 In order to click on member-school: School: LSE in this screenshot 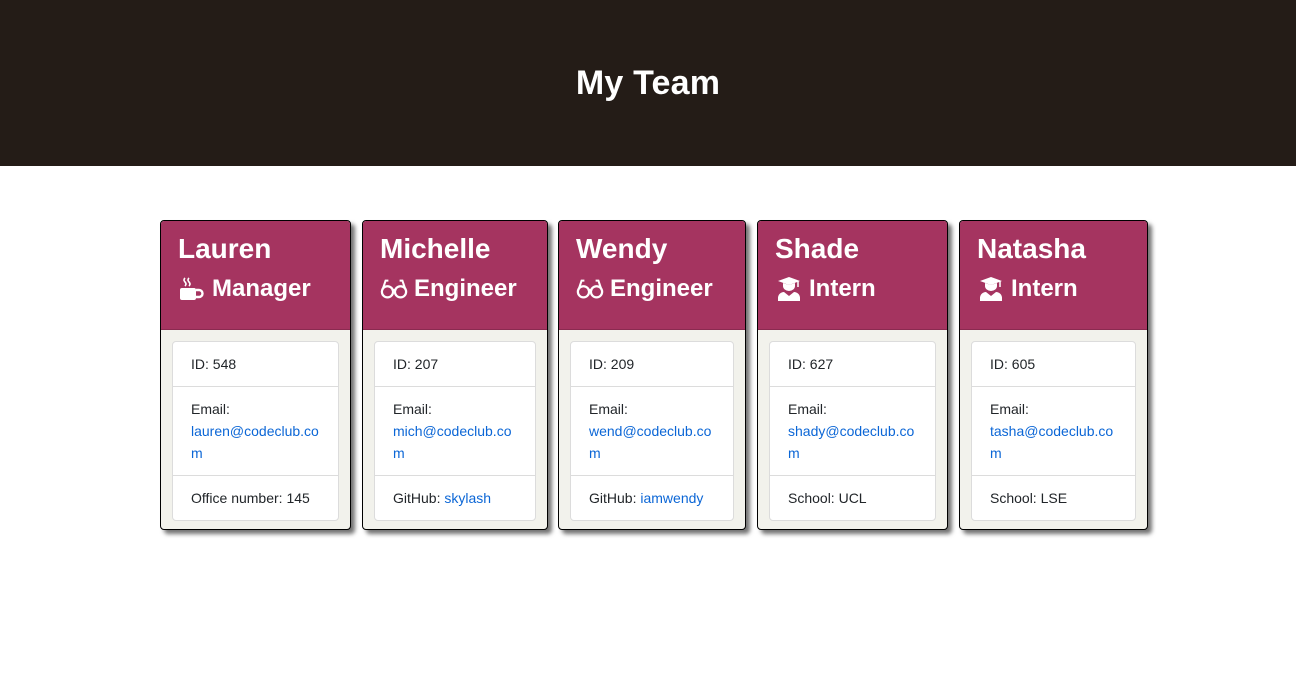, I will do `click(1029, 498)`.